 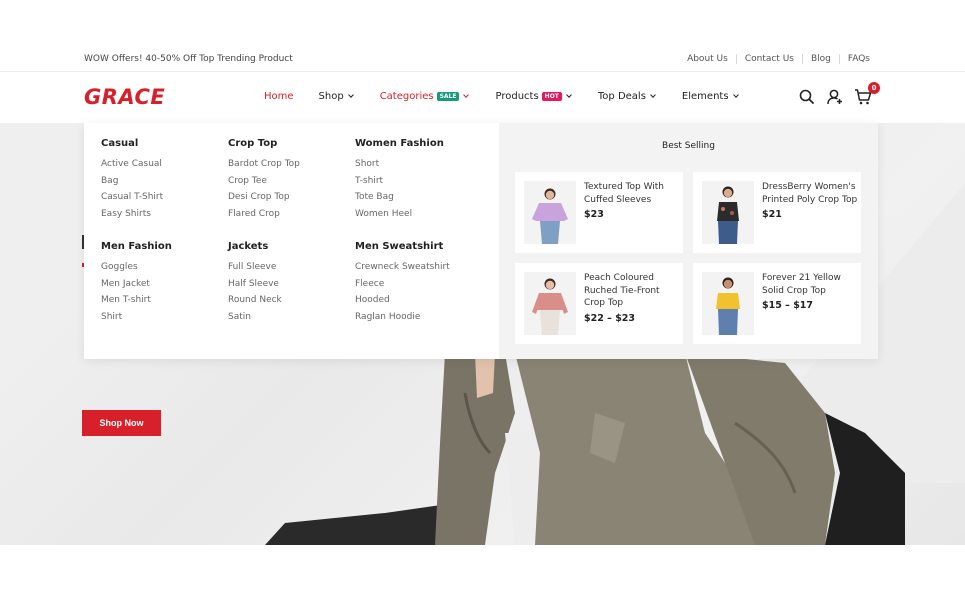 I want to click on faqs-link: FAQs, so click(x=854, y=59).